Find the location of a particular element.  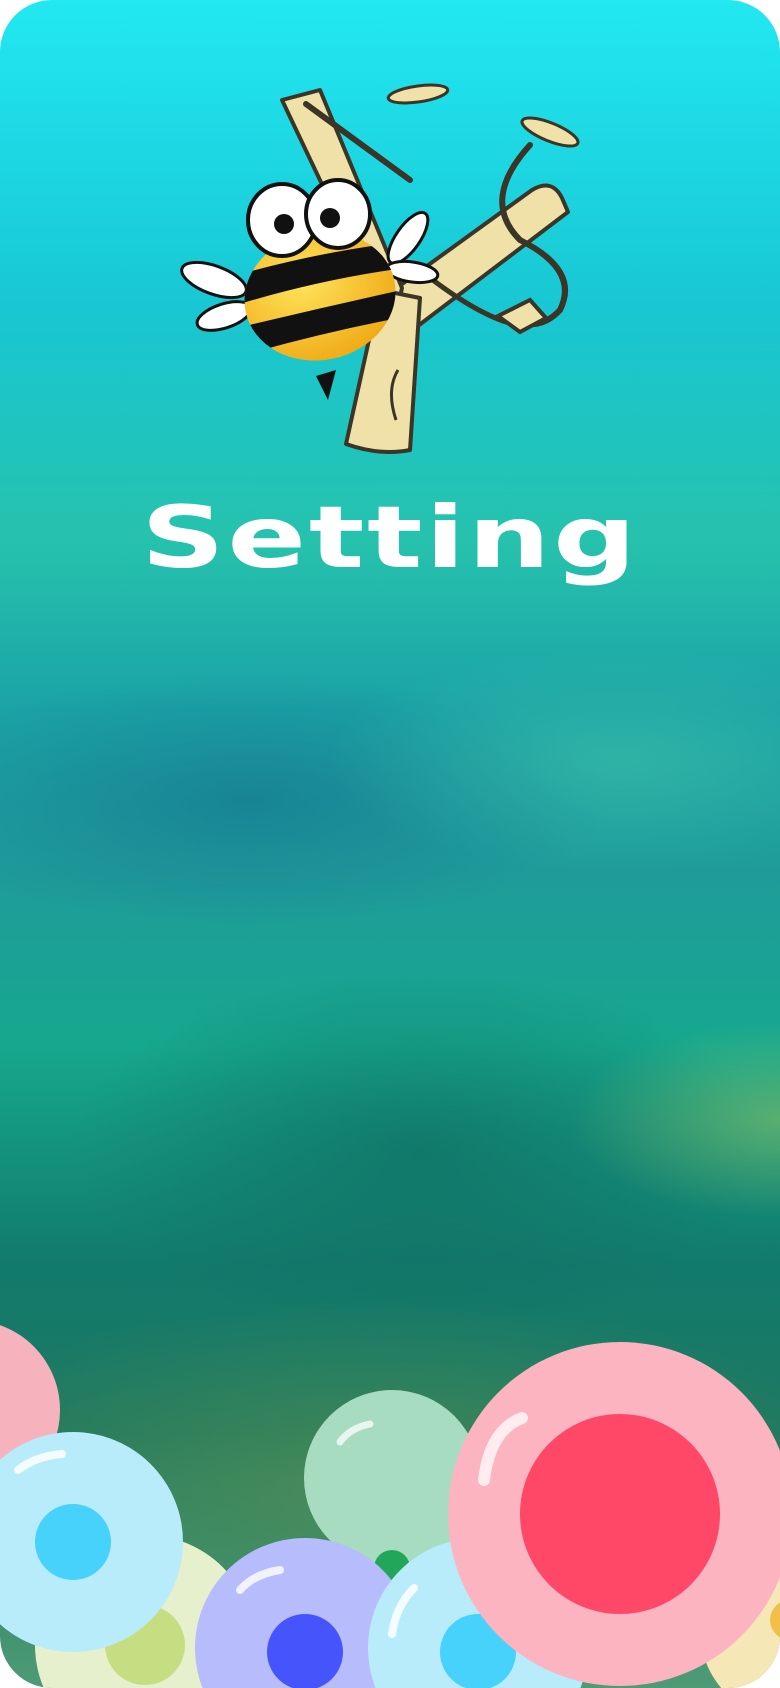

bubble-pink-large-right is located at coordinates (614, 1514).